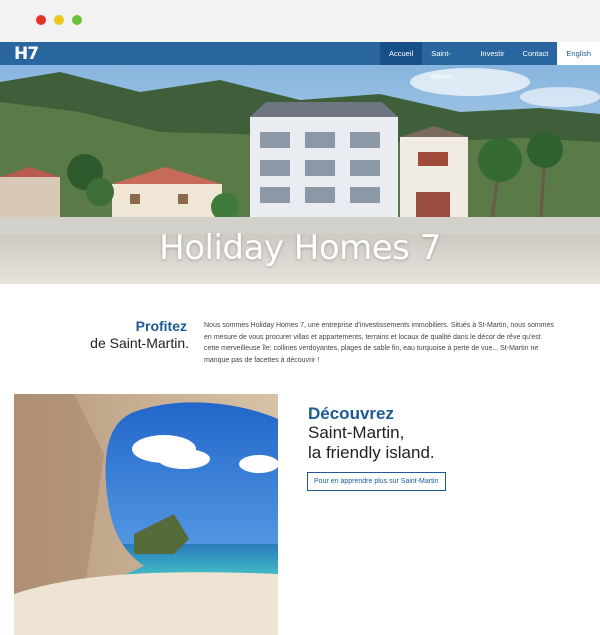  What do you see at coordinates (77, 20) in the screenshot?
I see `maximize-window-button` at bounding box center [77, 20].